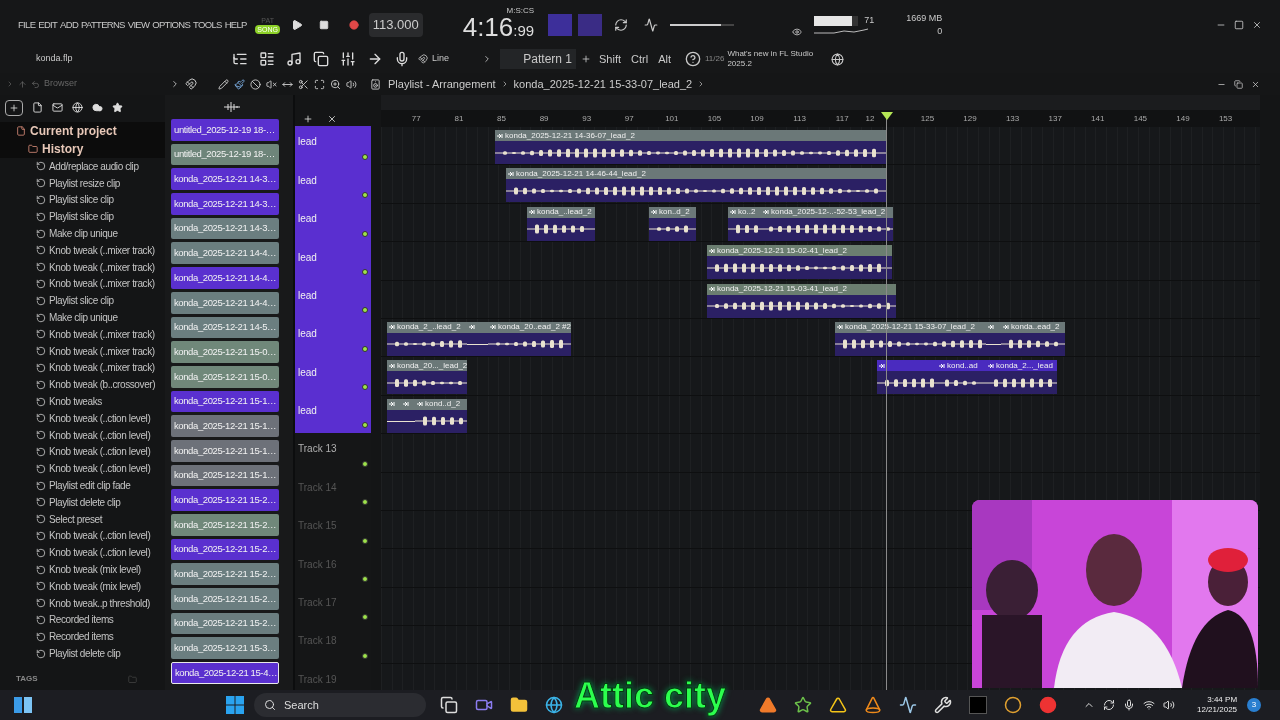  Describe the element at coordinates (375, 84) in the screenshot. I see `speaker-icon` at that location.